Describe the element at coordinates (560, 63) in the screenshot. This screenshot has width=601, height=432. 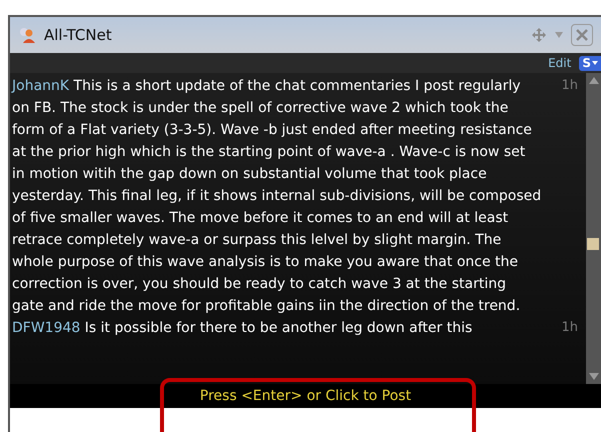
I see `edit-link: Edit` at that location.